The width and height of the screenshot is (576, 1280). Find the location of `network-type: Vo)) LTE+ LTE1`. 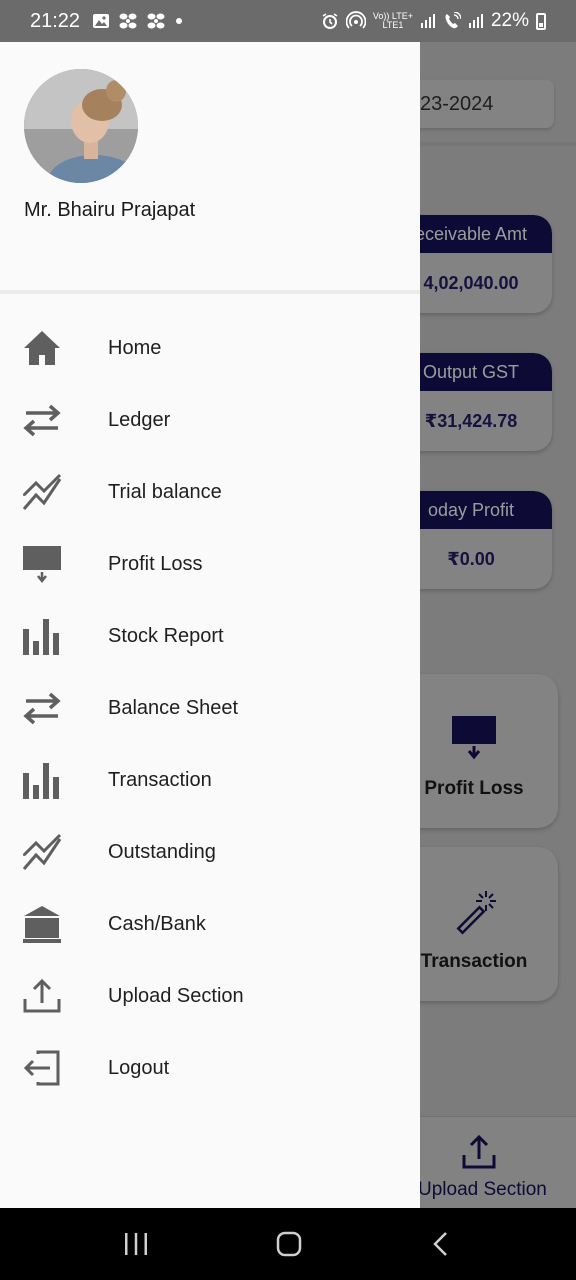

network-type: Vo)) LTE+ LTE1 is located at coordinates (392, 20).